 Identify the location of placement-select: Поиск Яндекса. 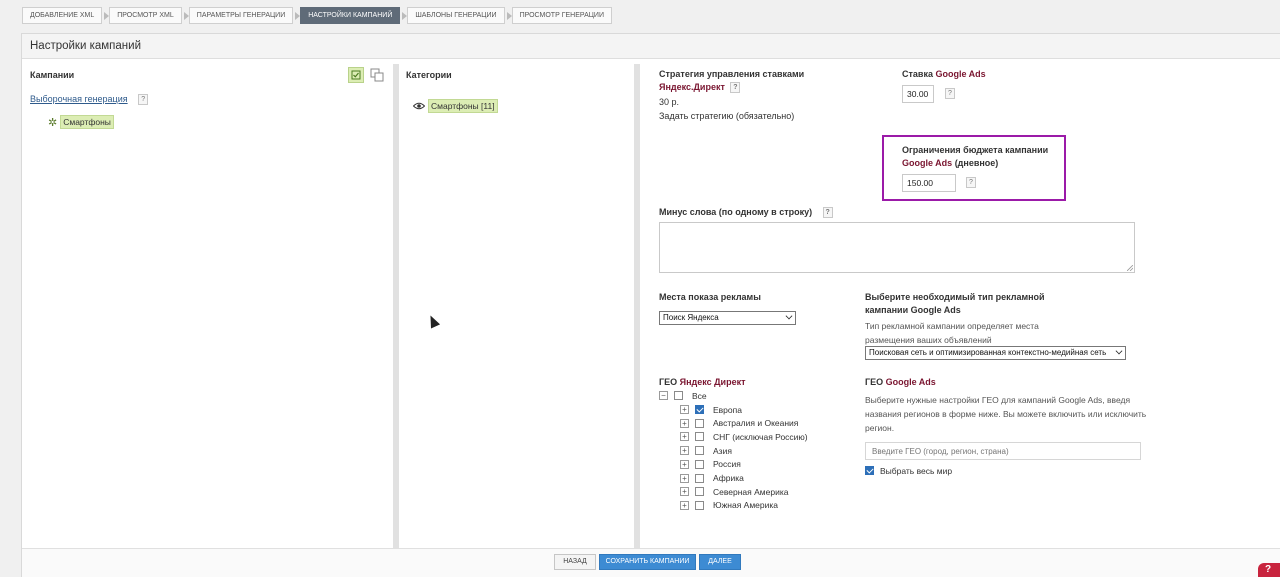
(727, 318).